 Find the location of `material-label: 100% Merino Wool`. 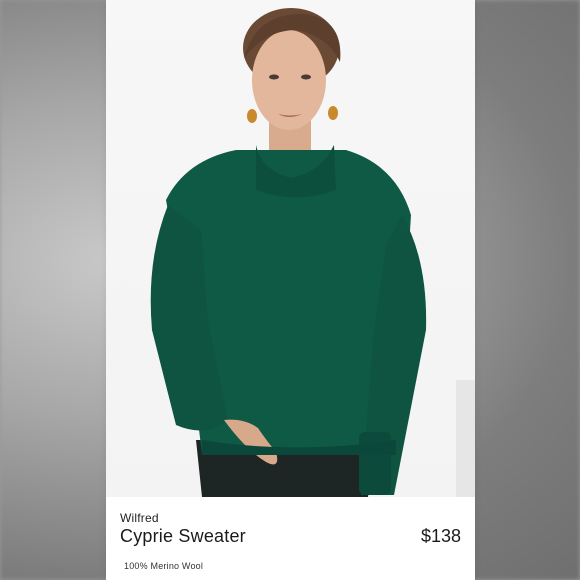

material-label: 100% Merino Wool is located at coordinates (164, 566).